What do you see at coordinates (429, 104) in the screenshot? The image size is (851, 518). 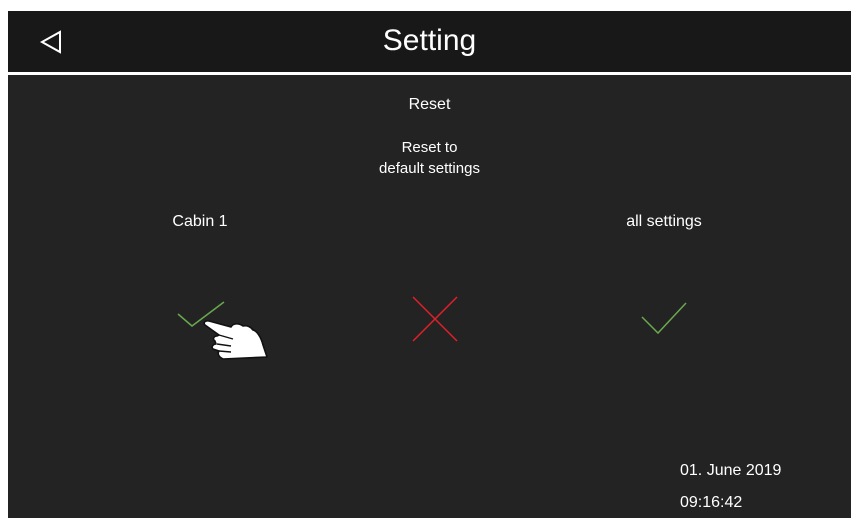 I see `reset-heading: Reset` at bounding box center [429, 104].